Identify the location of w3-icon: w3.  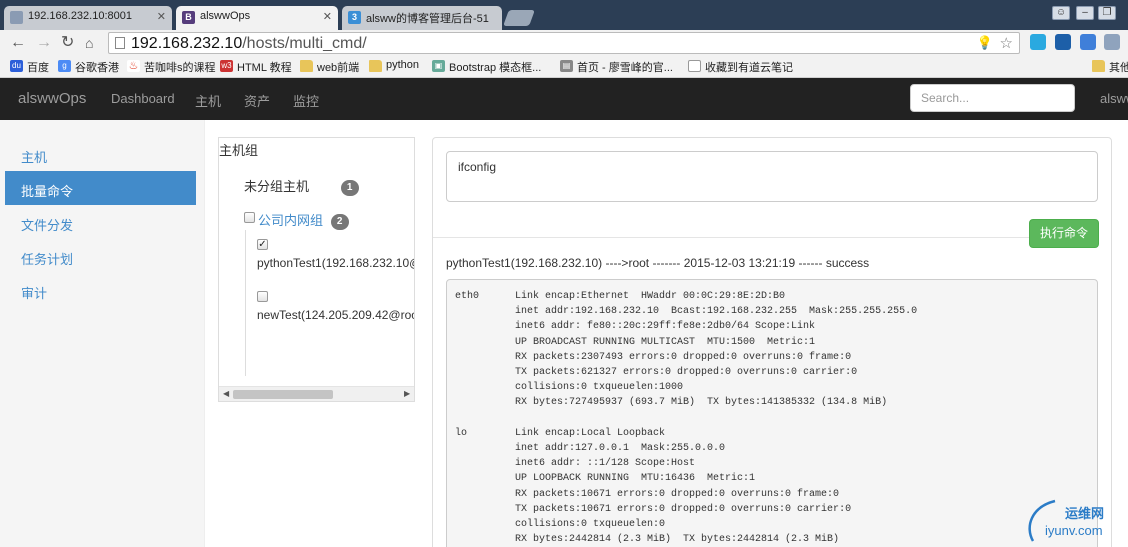
(226, 66).